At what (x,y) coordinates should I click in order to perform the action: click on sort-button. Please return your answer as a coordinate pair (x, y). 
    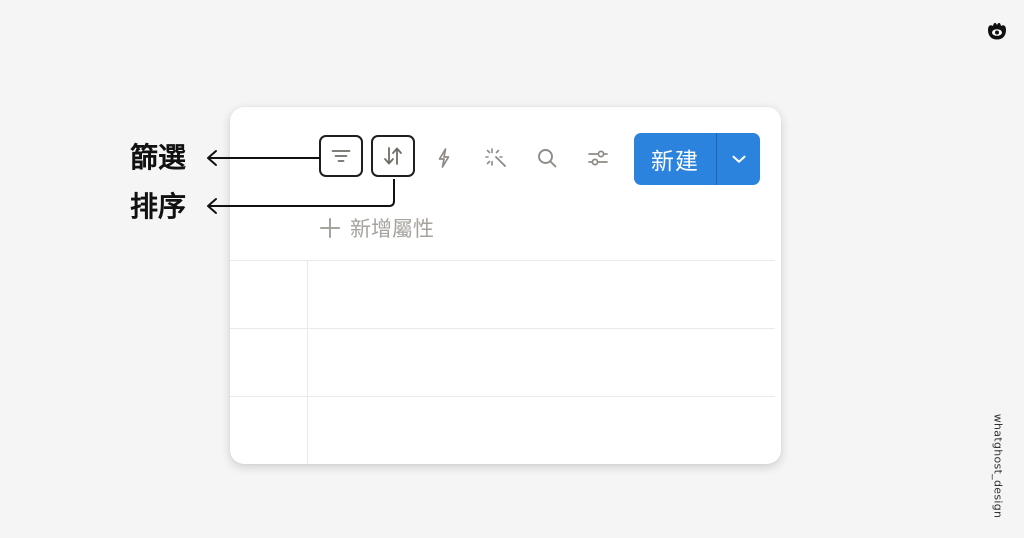
    Looking at the image, I should click on (393, 156).